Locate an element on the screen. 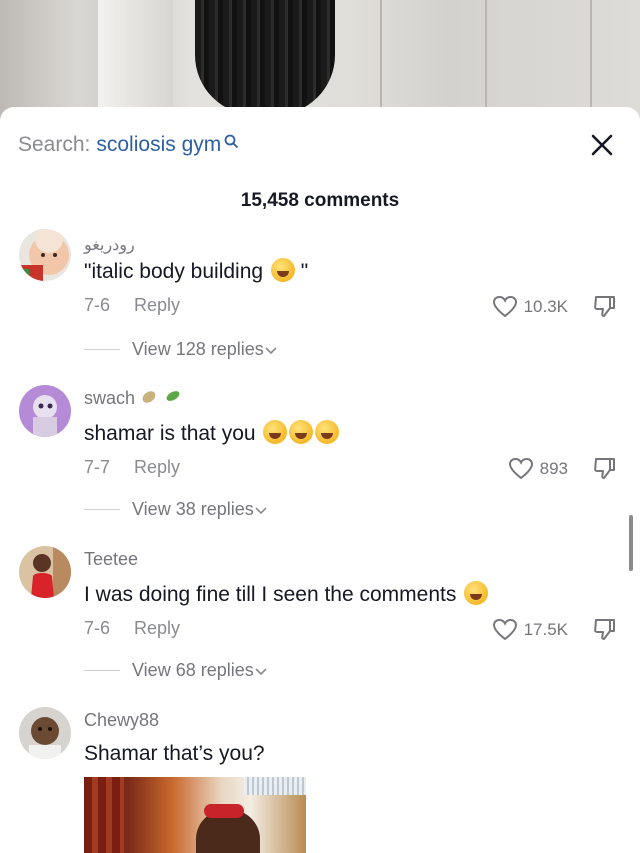  comment-username: Teetee is located at coordinates (111, 559).